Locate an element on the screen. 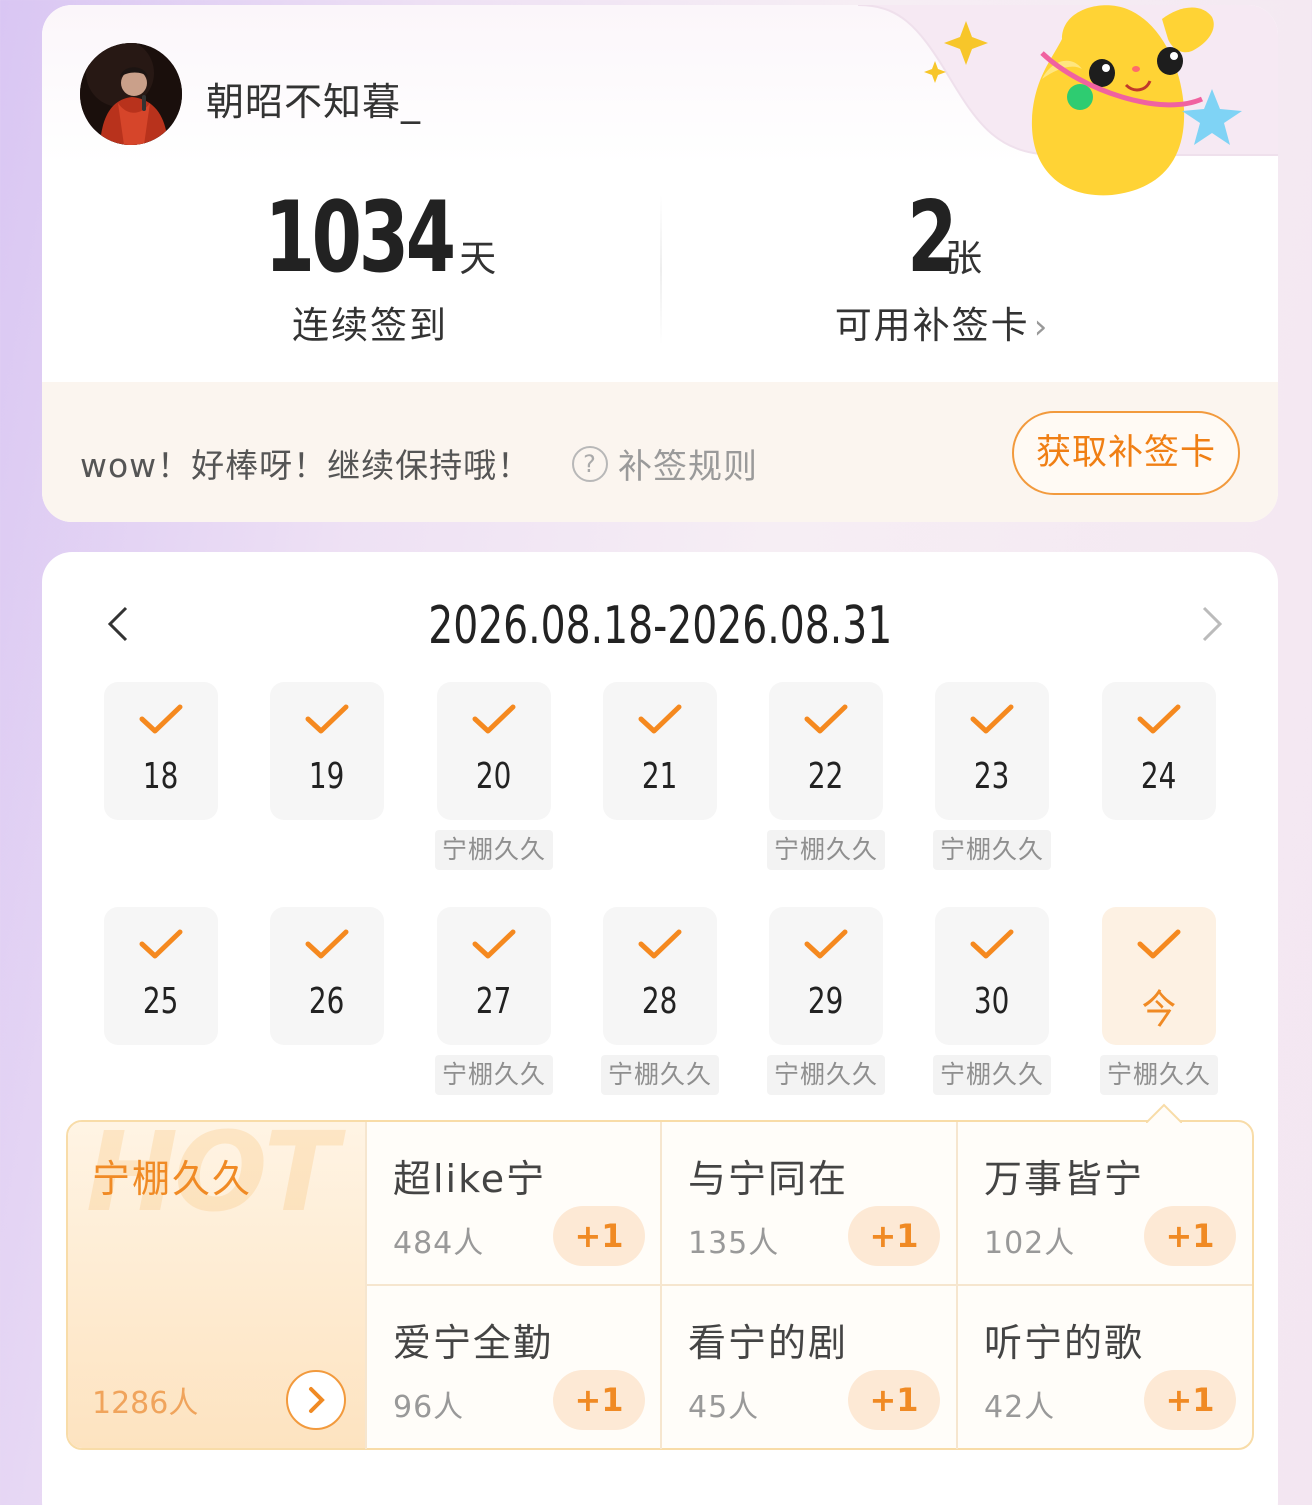 The image size is (1312, 1505). day-number-text: 30 is located at coordinates (992, 1001).